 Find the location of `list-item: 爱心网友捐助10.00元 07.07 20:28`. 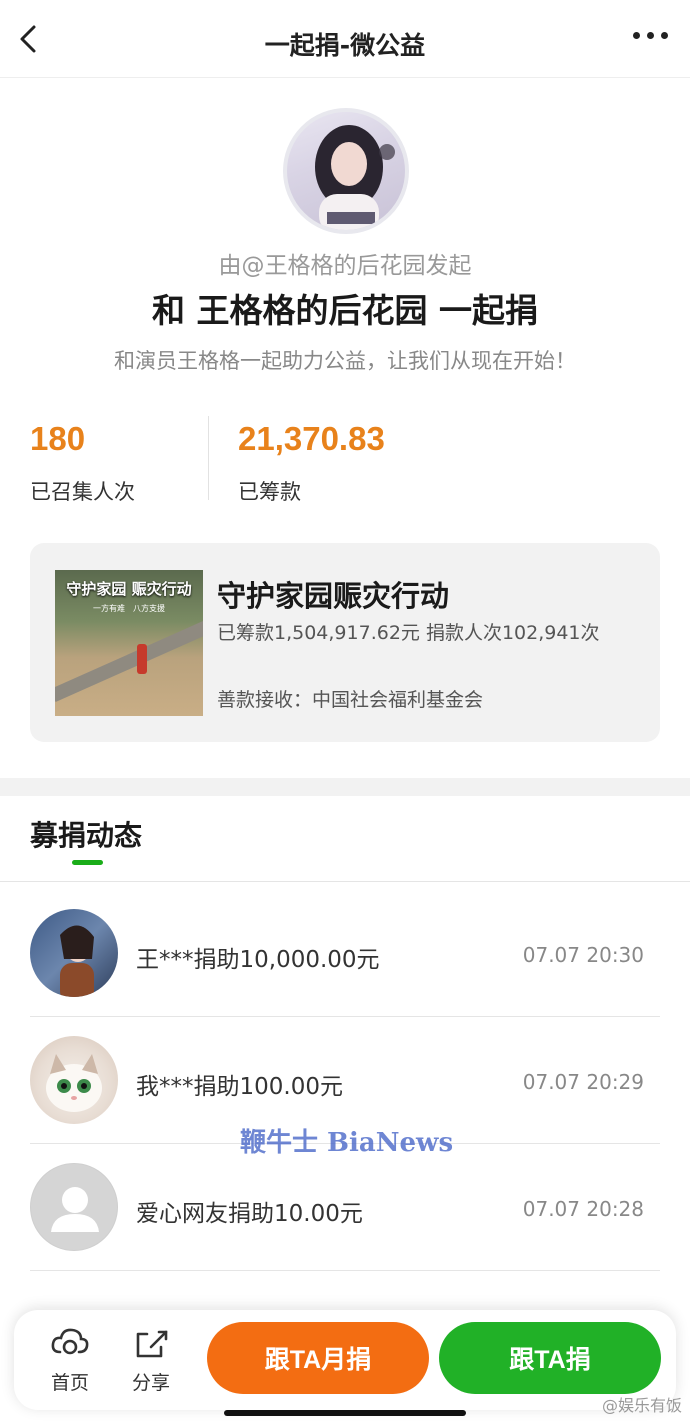

list-item: 爱心网友捐助10.00元 07.07 20:28 is located at coordinates (345, 1207).